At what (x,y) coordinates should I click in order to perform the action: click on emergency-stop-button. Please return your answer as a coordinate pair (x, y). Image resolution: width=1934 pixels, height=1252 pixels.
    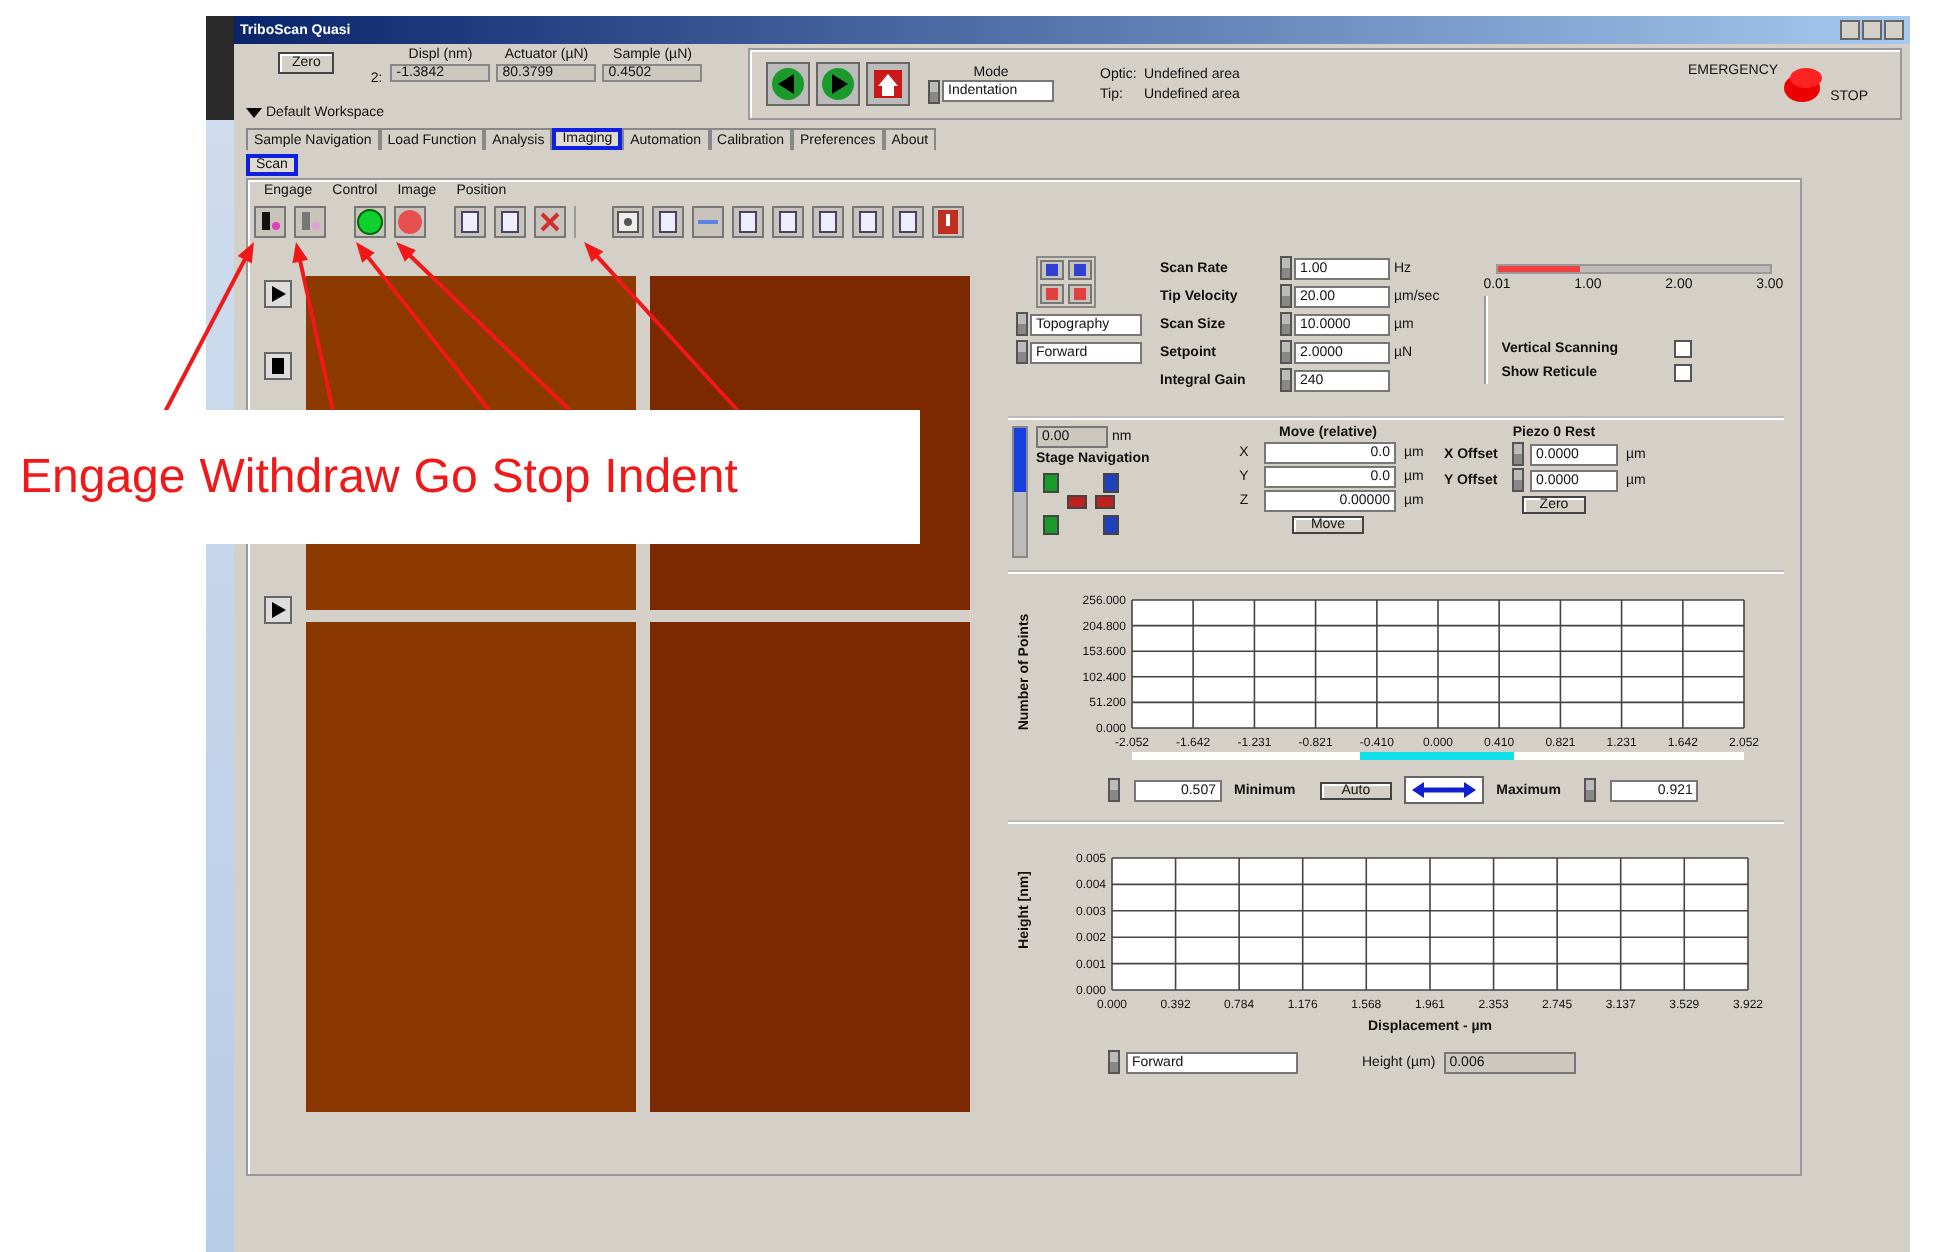
    Looking at the image, I should click on (1804, 84).